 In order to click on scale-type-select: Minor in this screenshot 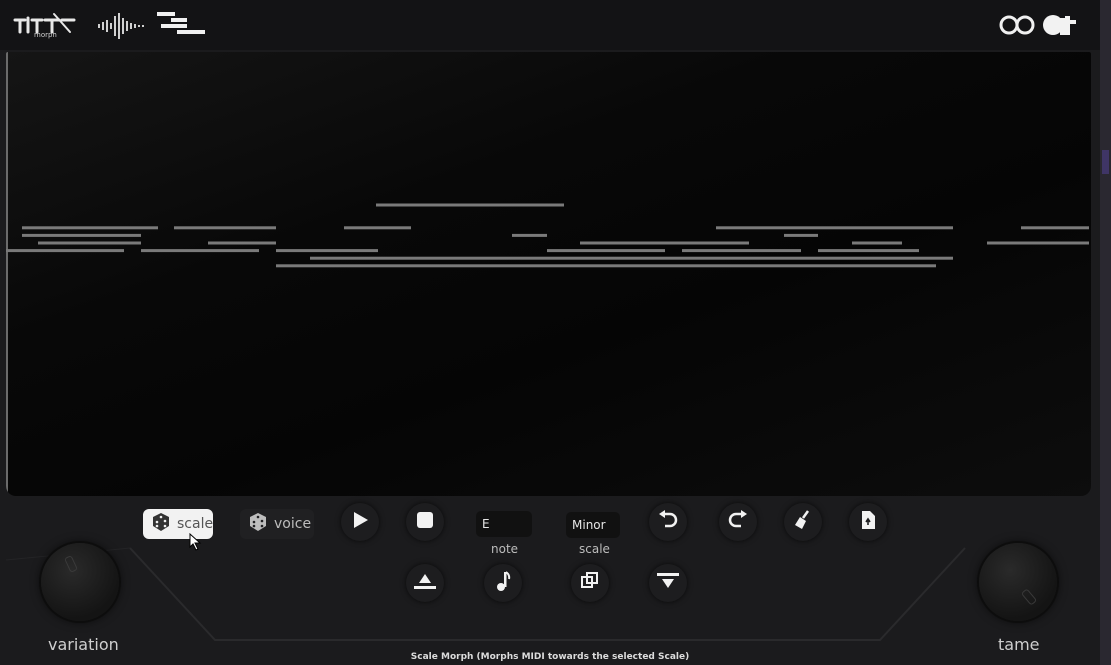, I will do `click(593, 525)`.